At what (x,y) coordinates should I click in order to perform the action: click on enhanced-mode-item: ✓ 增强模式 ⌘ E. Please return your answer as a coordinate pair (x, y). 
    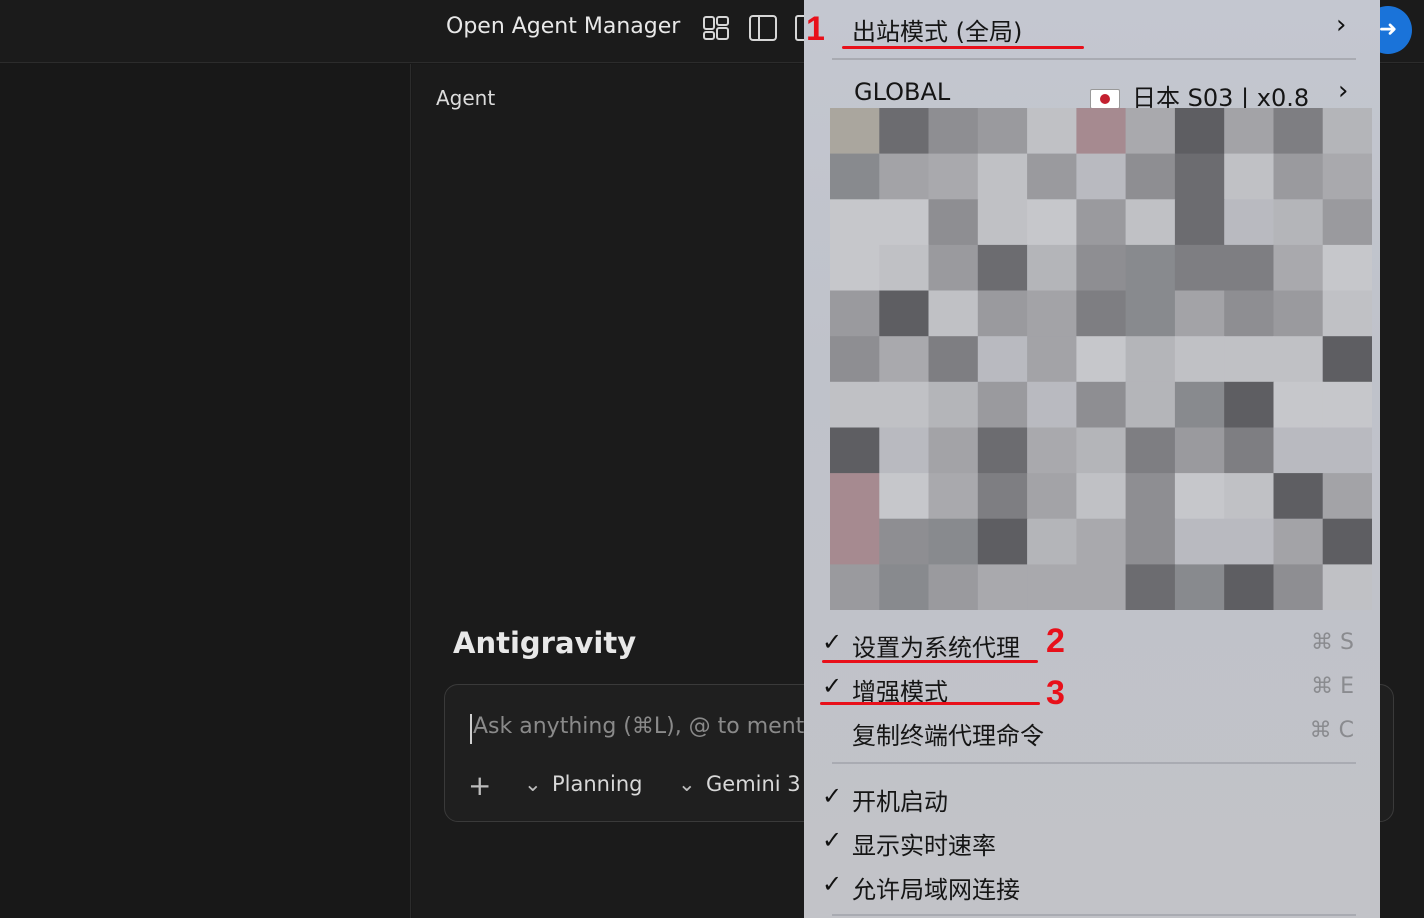
    Looking at the image, I should click on (1092, 686).